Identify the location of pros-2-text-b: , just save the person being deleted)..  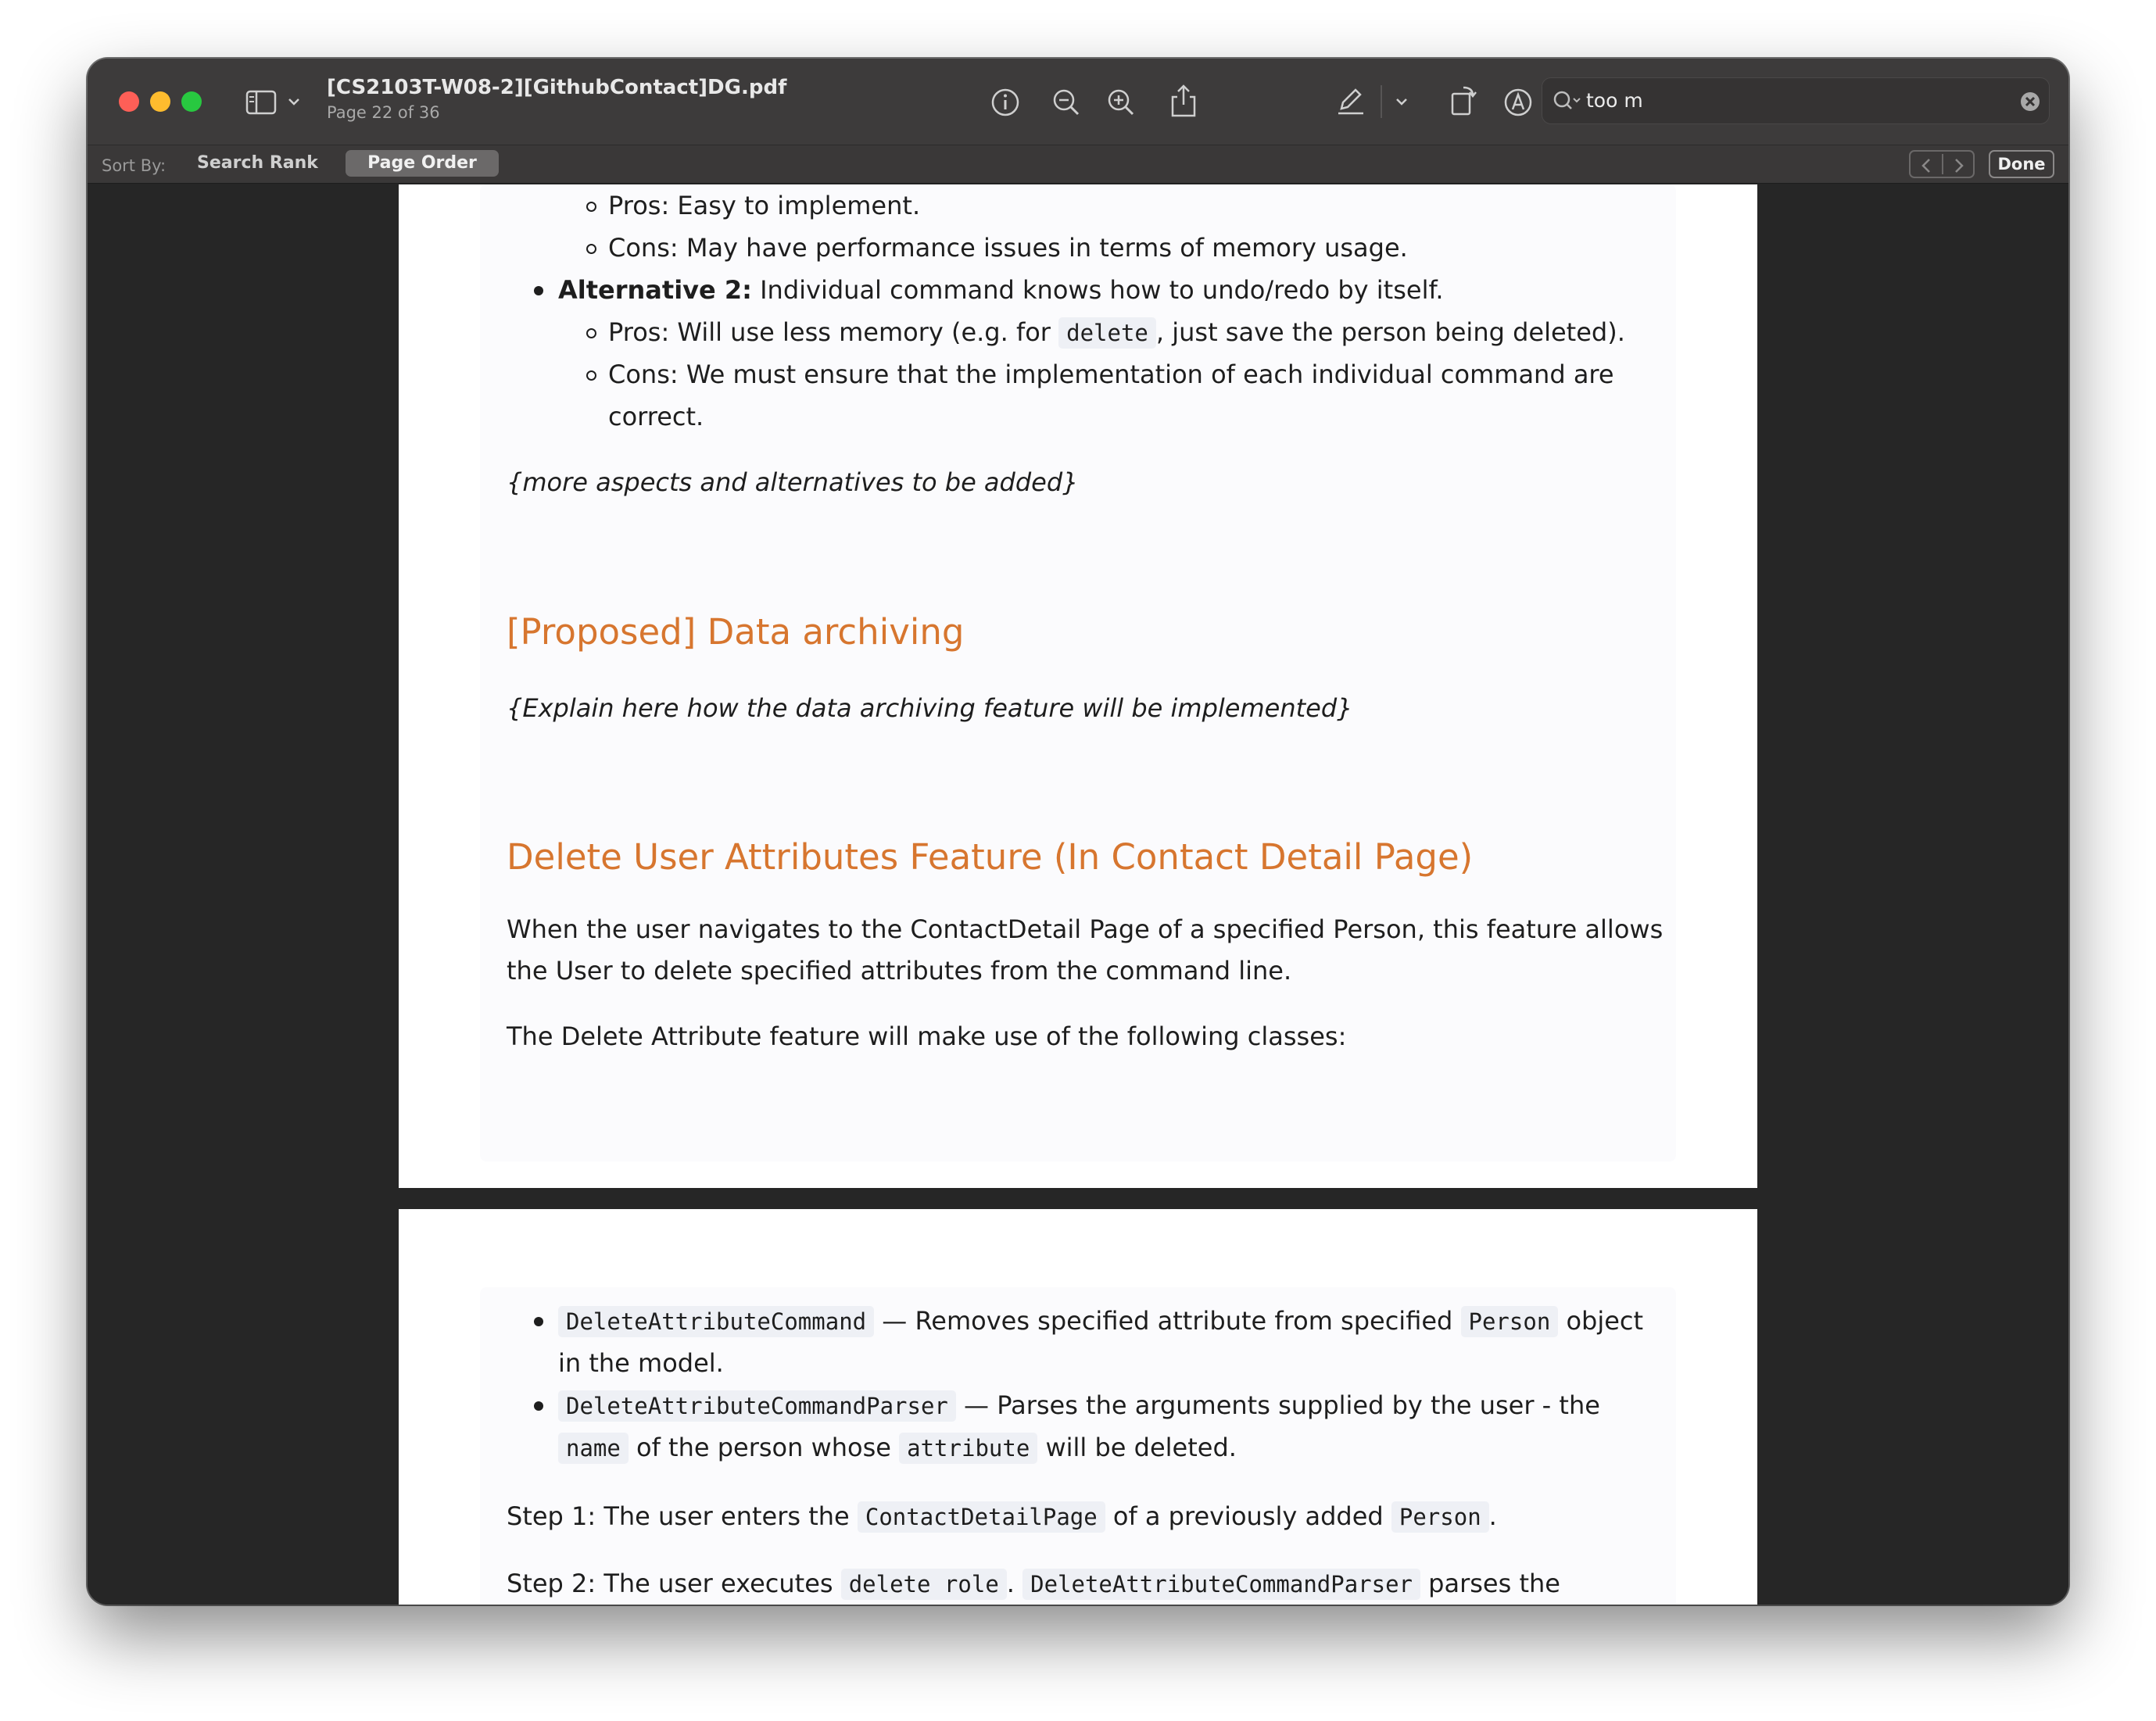
(1390, 332).